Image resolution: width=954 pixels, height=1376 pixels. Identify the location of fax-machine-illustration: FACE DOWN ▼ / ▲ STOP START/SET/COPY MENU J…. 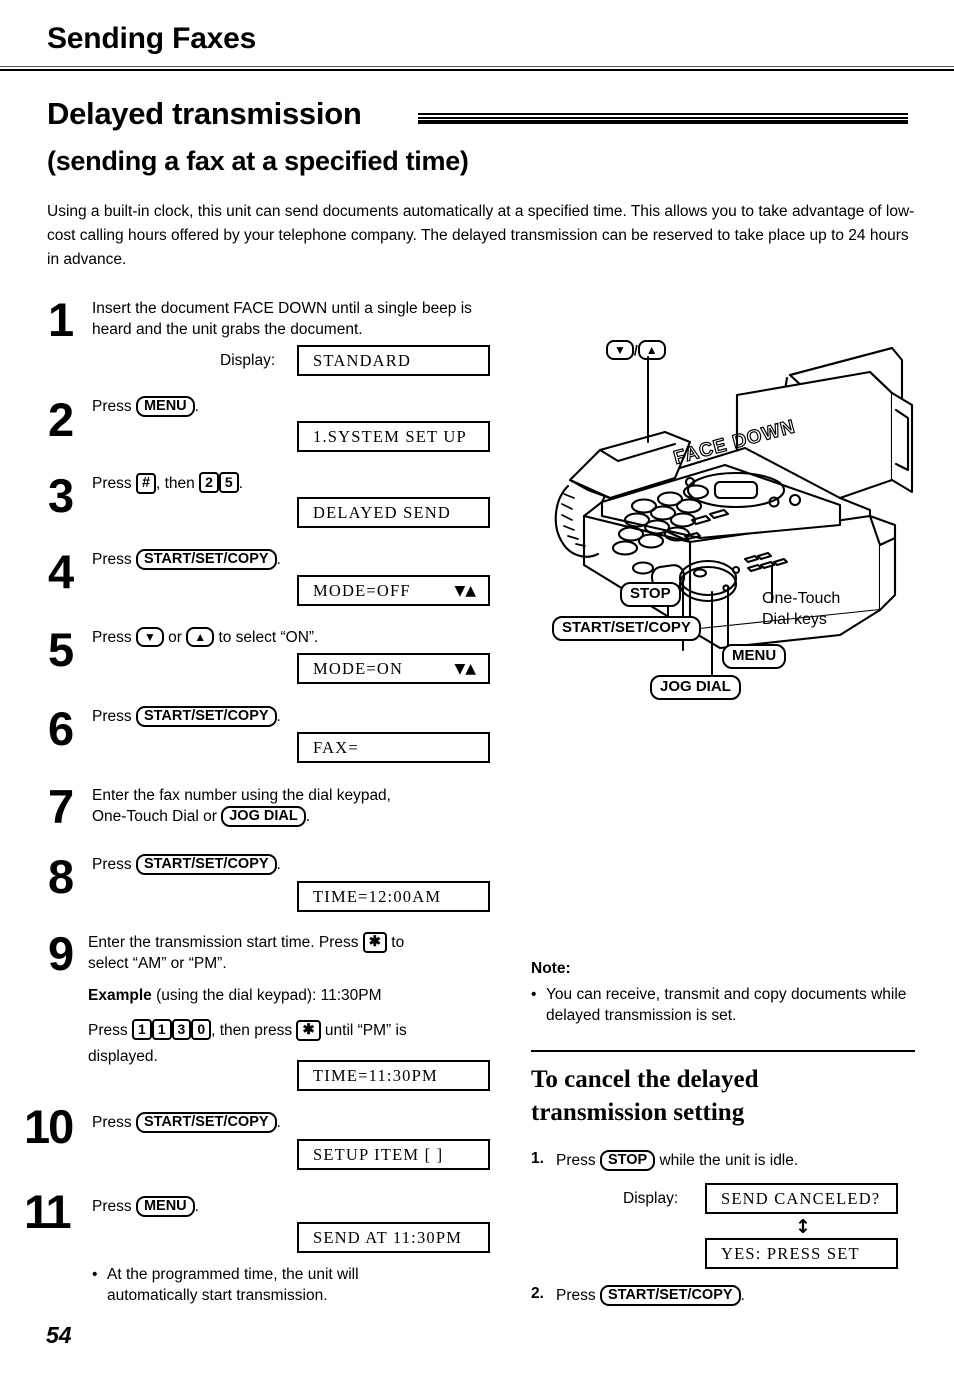
(745, 517).